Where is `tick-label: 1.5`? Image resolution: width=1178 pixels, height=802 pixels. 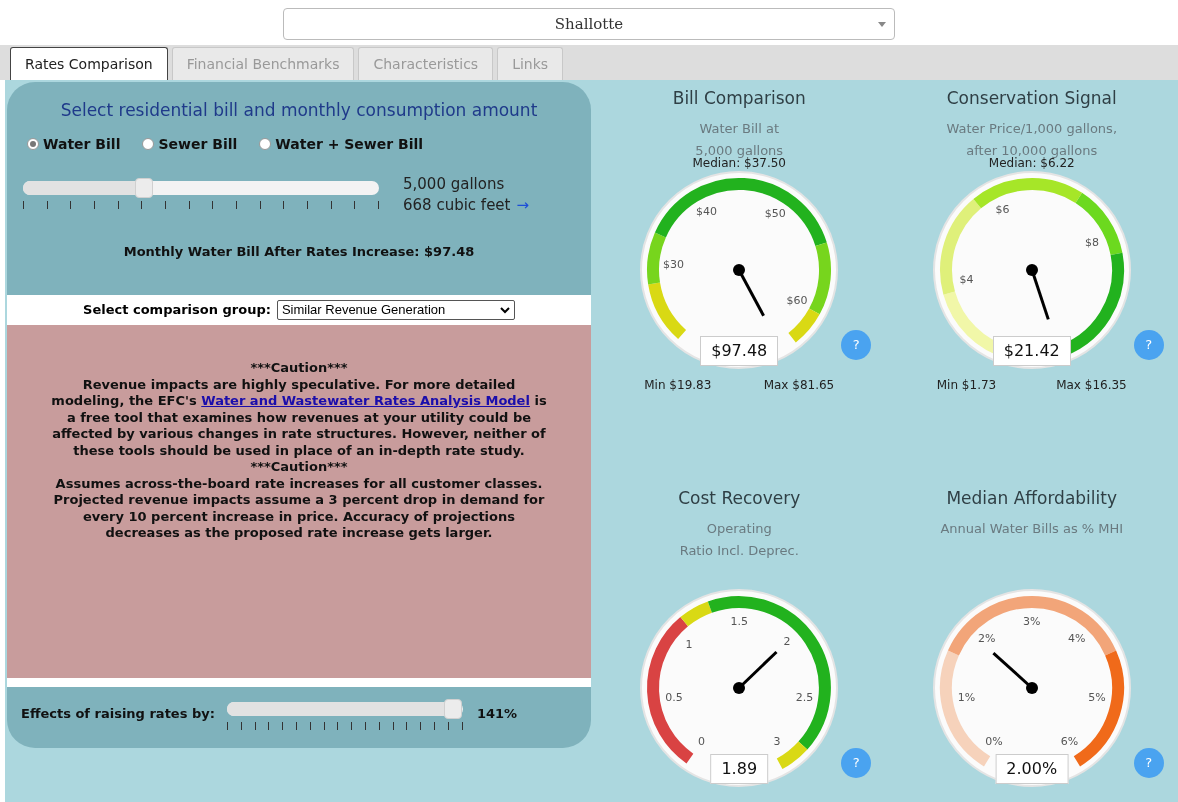 tick-label: 1.5 is located at coordinates (739, 621).